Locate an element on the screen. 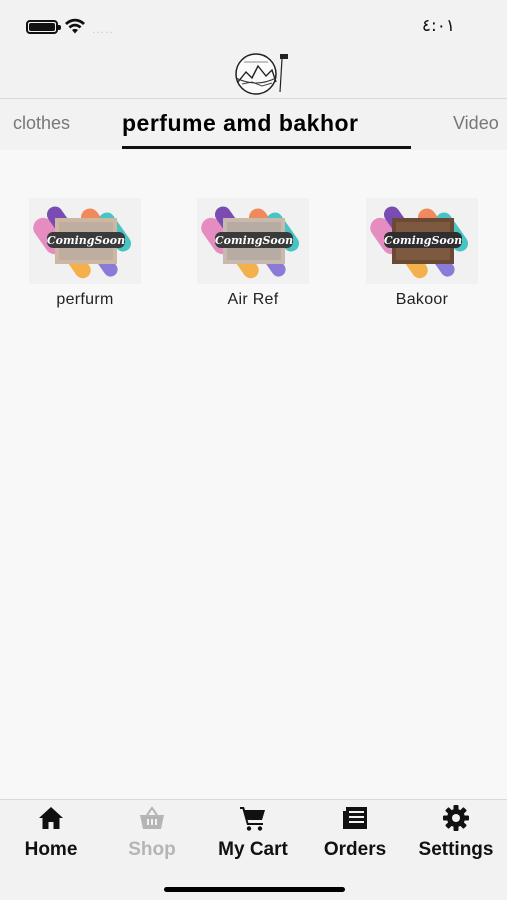 The image size is (507, 900). gear-icon is located at coordinates (456, 818).